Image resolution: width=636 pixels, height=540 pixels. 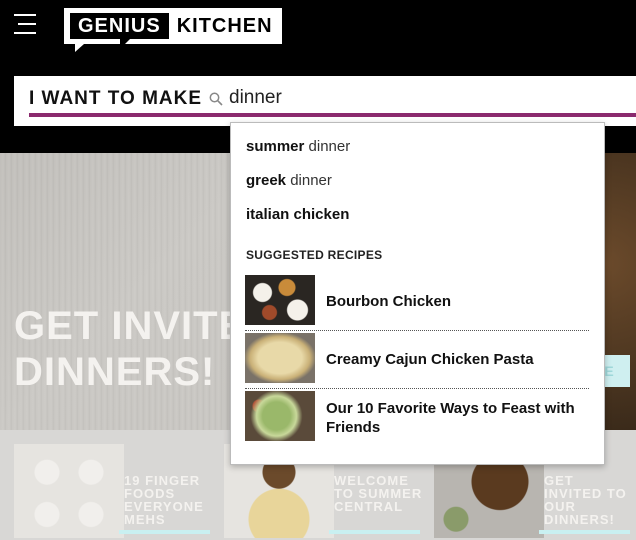 I want to click on recipe-creamy-cajun-chicken-pasta: Creamy Cajun Chicken Pasta, so click(x=417, y=361).